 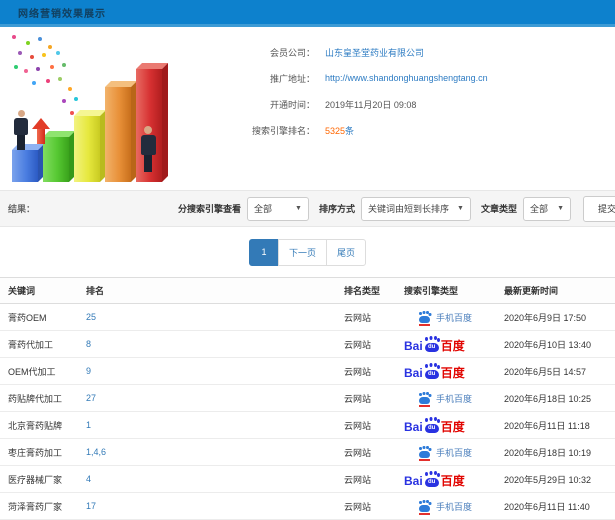 I want to click on updated-cell: 2020年6月18日 10:19, so click(x=548, y=452).